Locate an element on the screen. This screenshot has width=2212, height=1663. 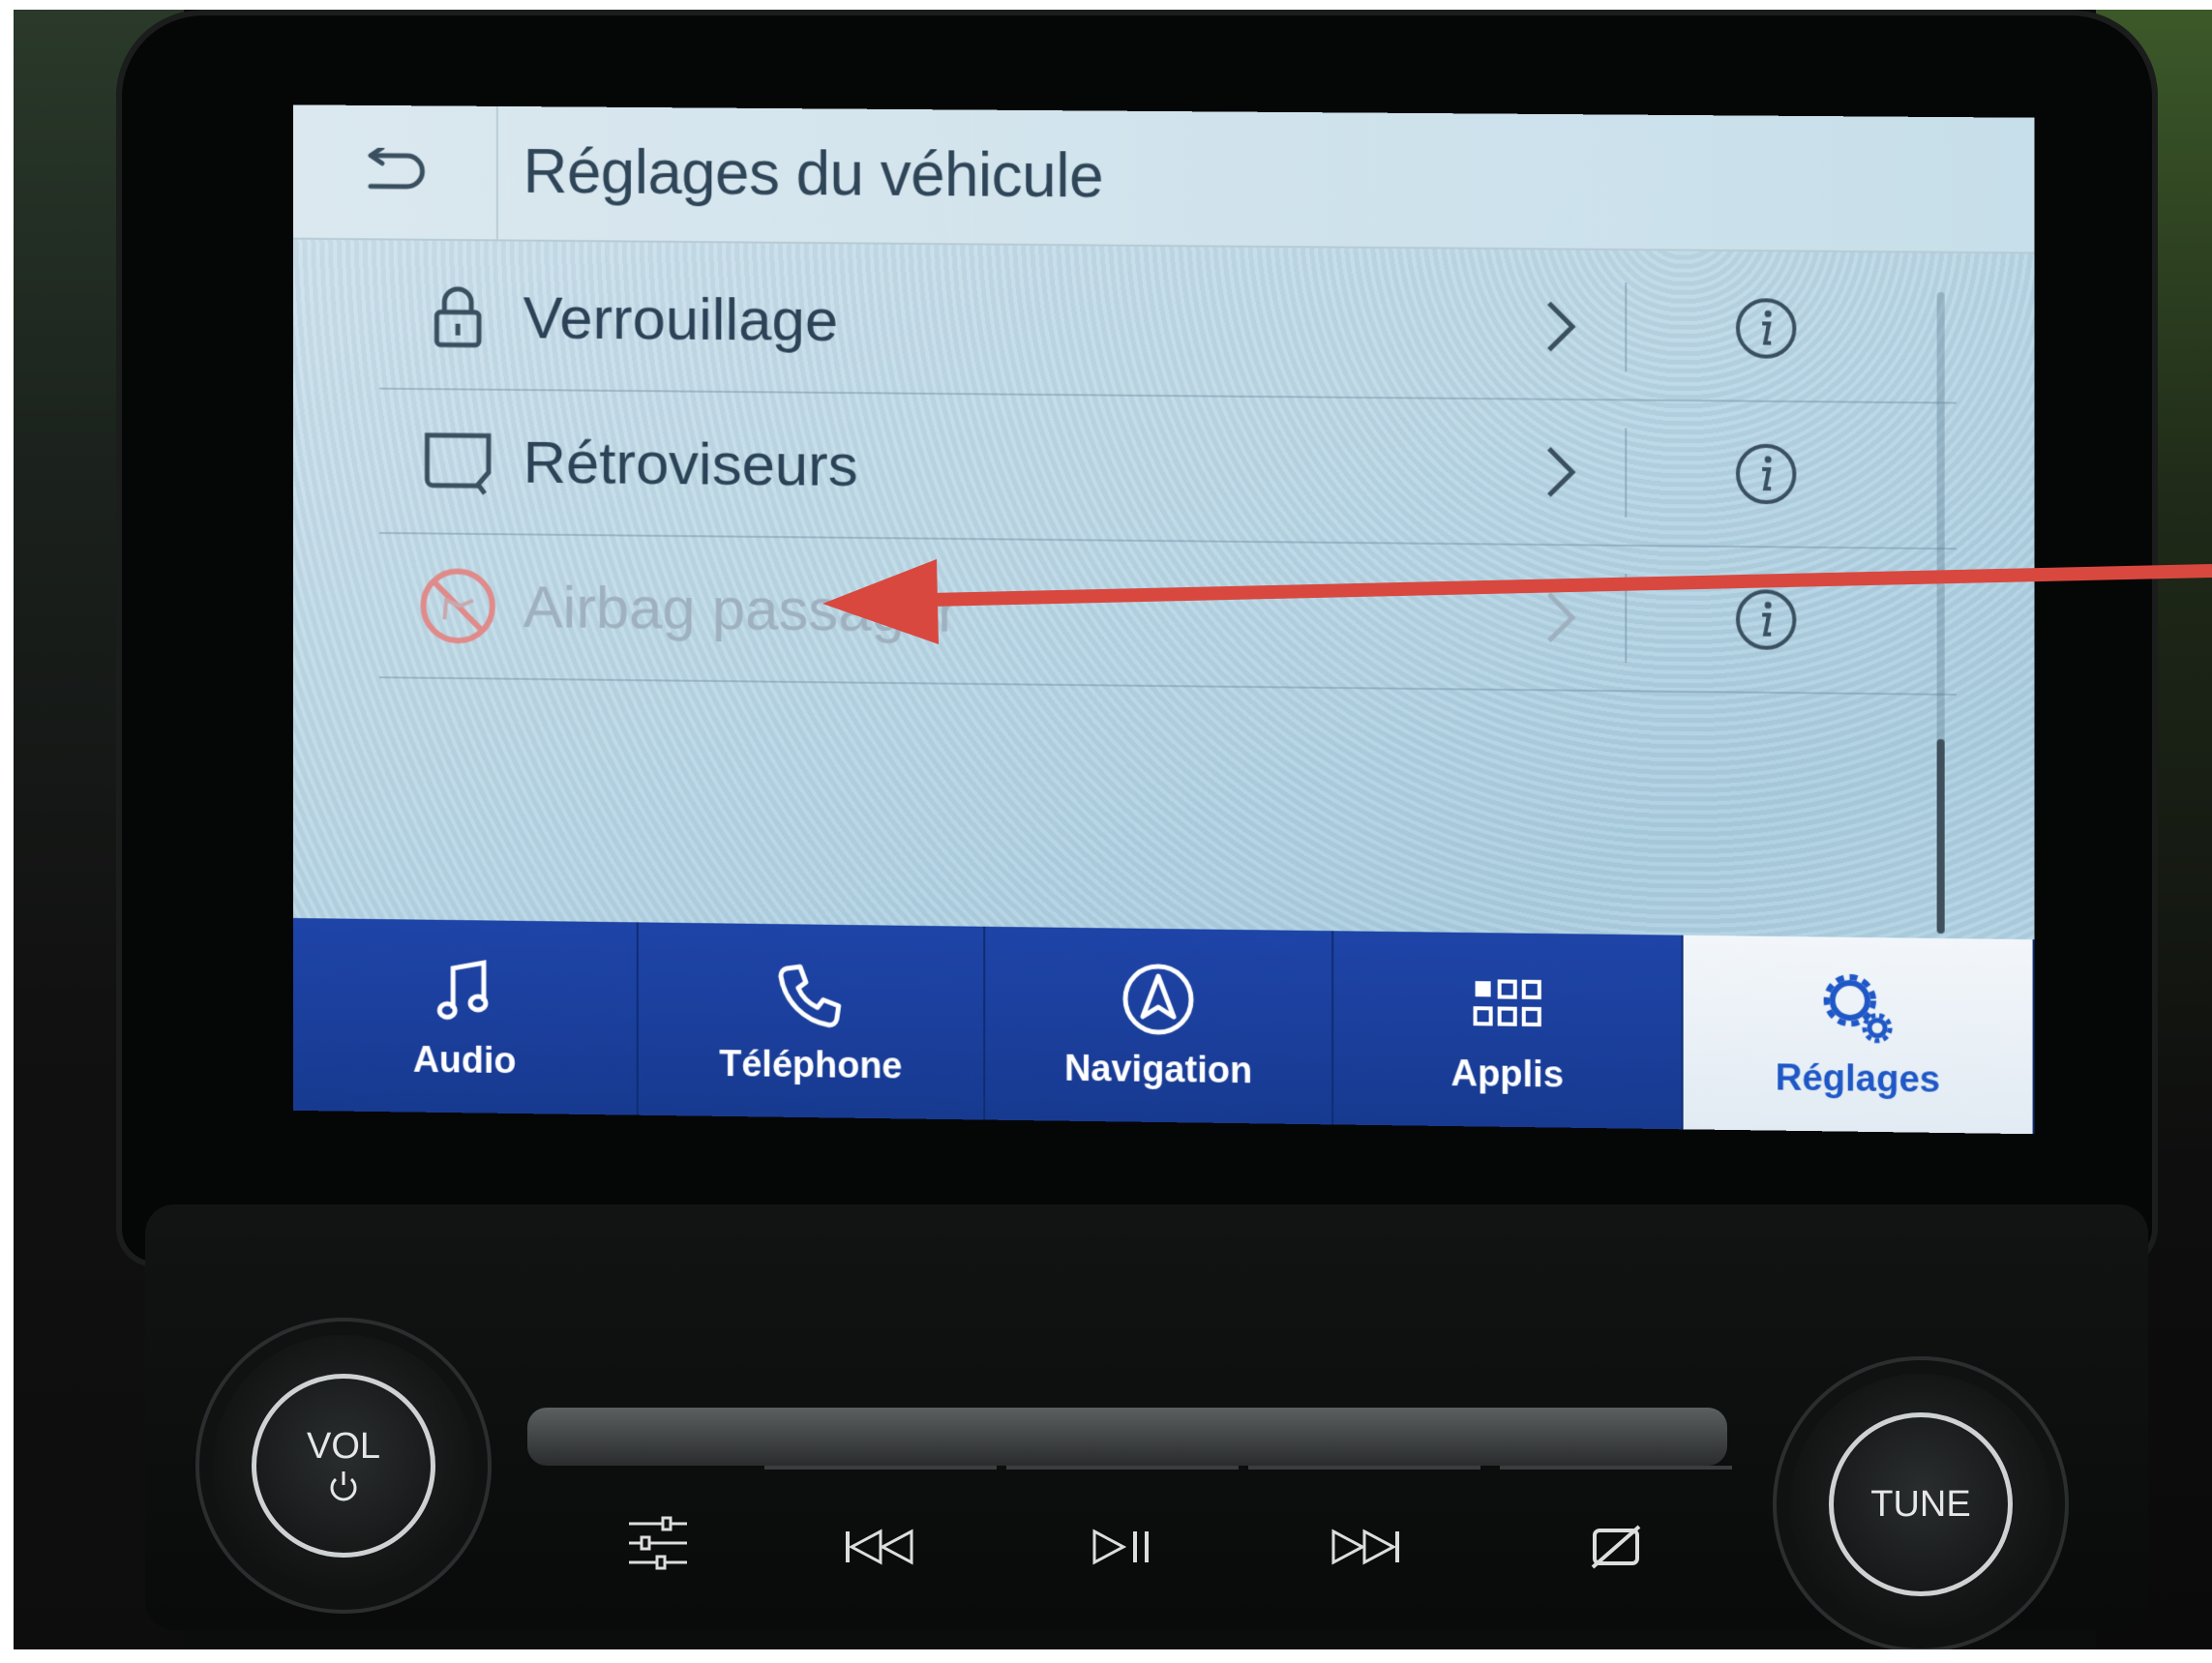
lock-icon is located at coordinates (458, 317).